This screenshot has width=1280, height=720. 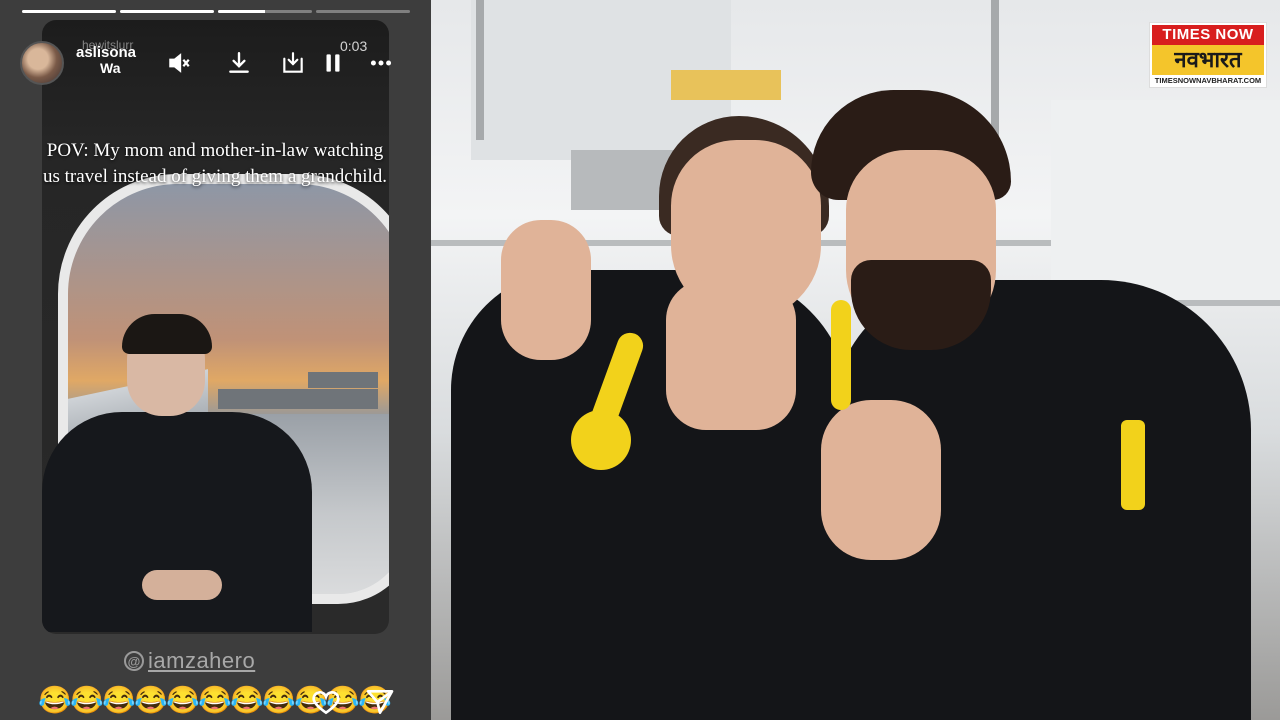 I want to click on mention-sticker: @ iamzahero, so click(x=189, y=661).